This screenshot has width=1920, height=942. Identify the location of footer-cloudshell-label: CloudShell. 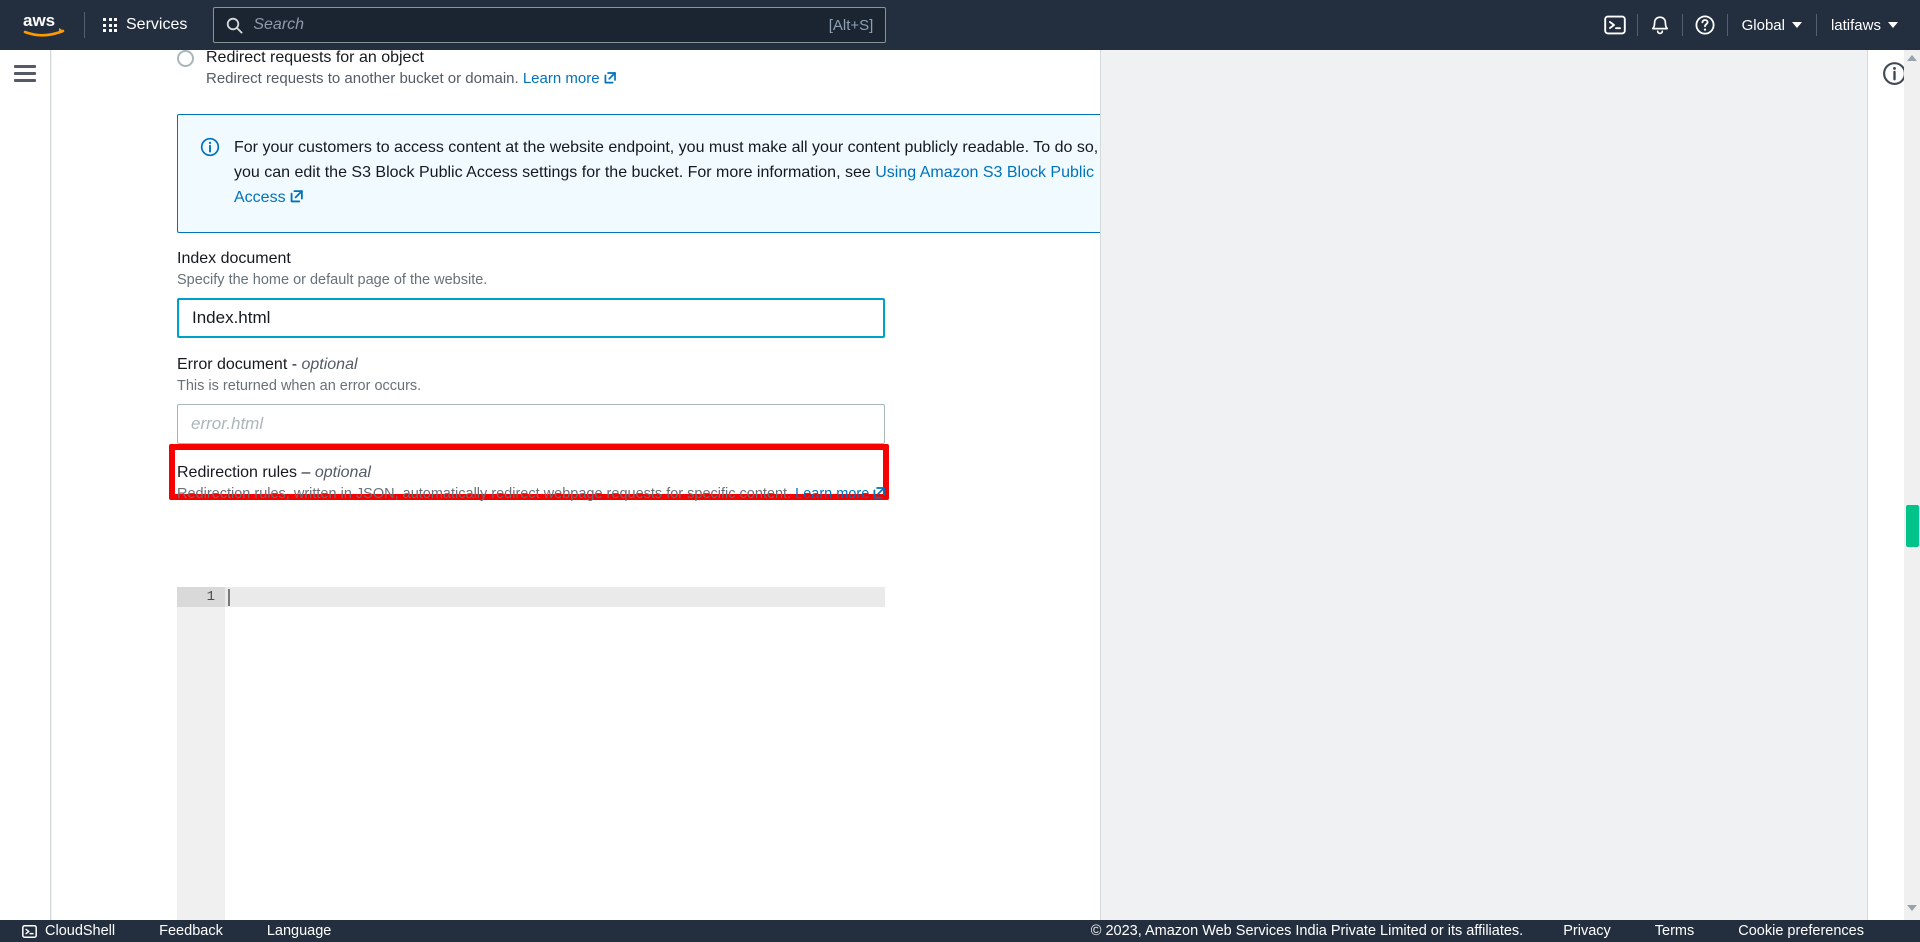
(80, 931).